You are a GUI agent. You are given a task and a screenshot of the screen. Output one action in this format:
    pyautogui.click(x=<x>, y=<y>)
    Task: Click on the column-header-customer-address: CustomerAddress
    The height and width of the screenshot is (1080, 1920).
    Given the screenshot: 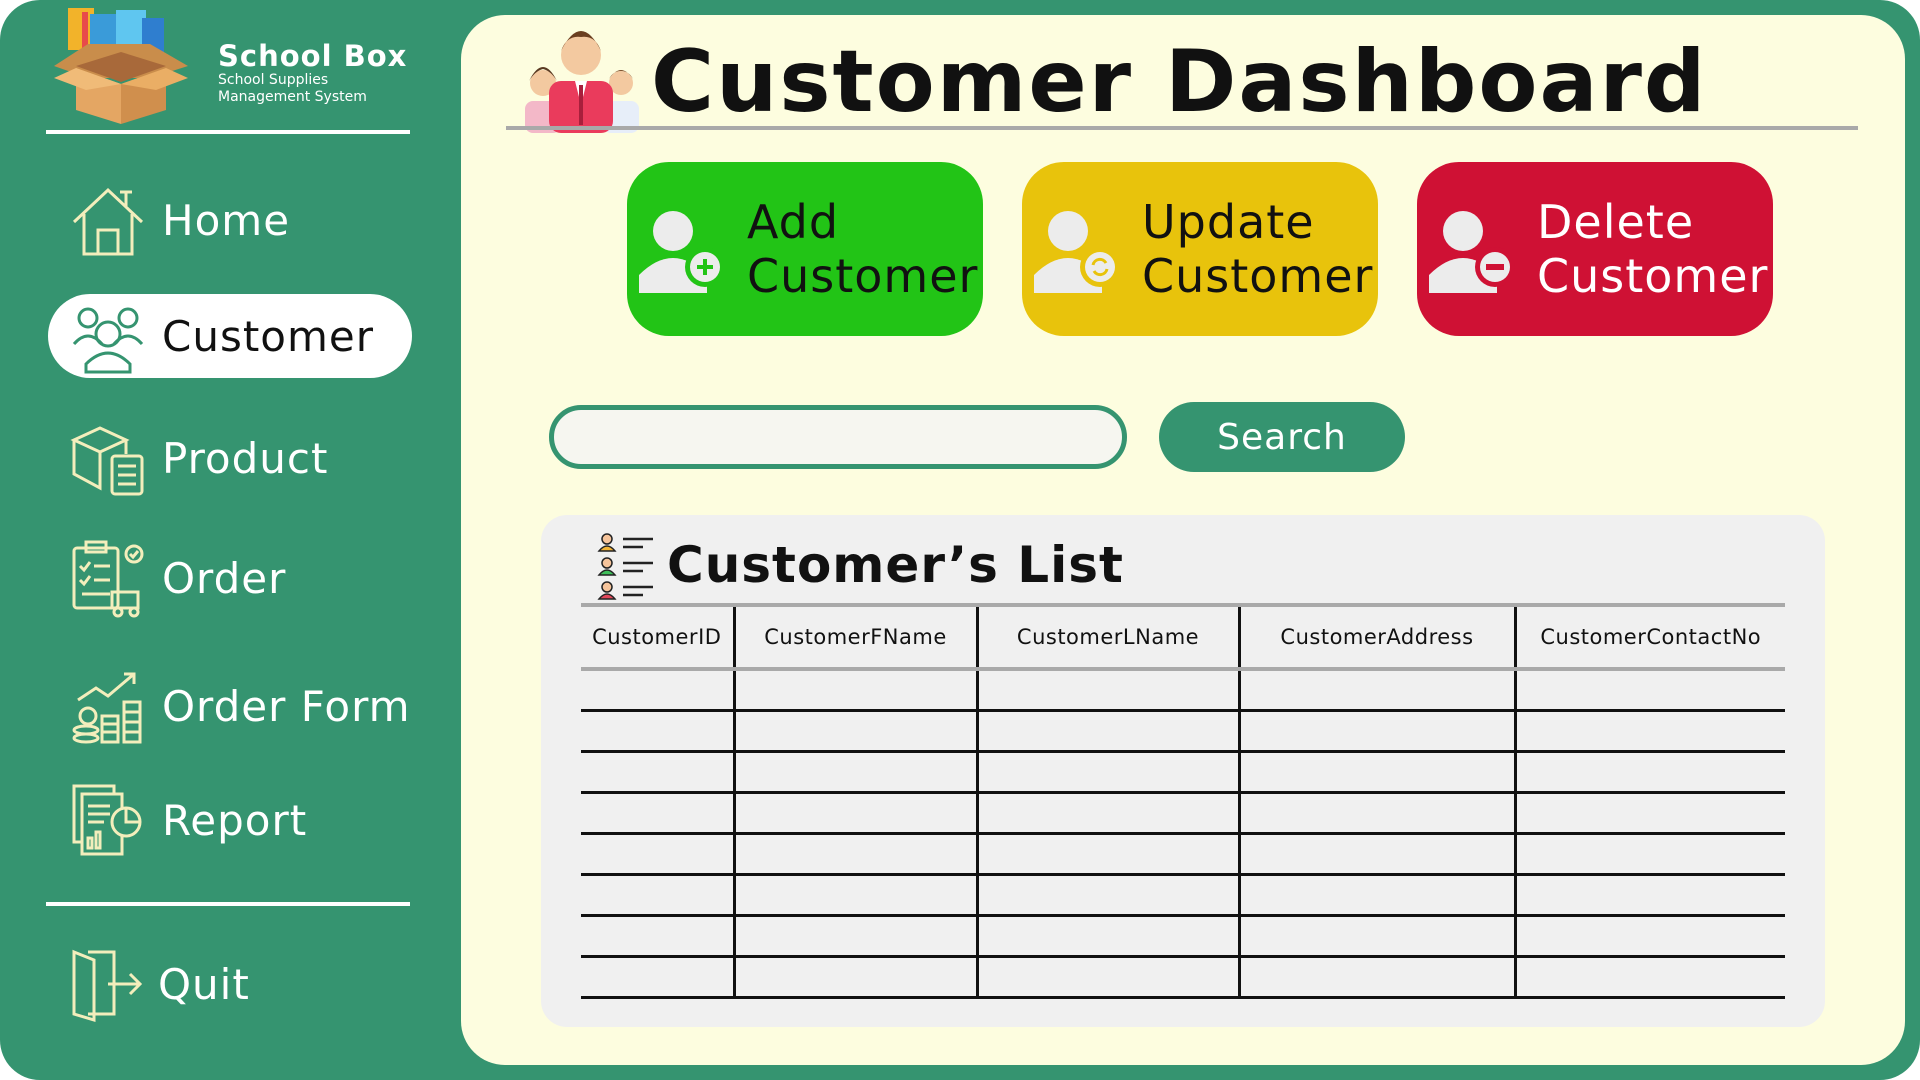 What is the action you would take?
    pyautogui.click(x=1376, y=637)
    